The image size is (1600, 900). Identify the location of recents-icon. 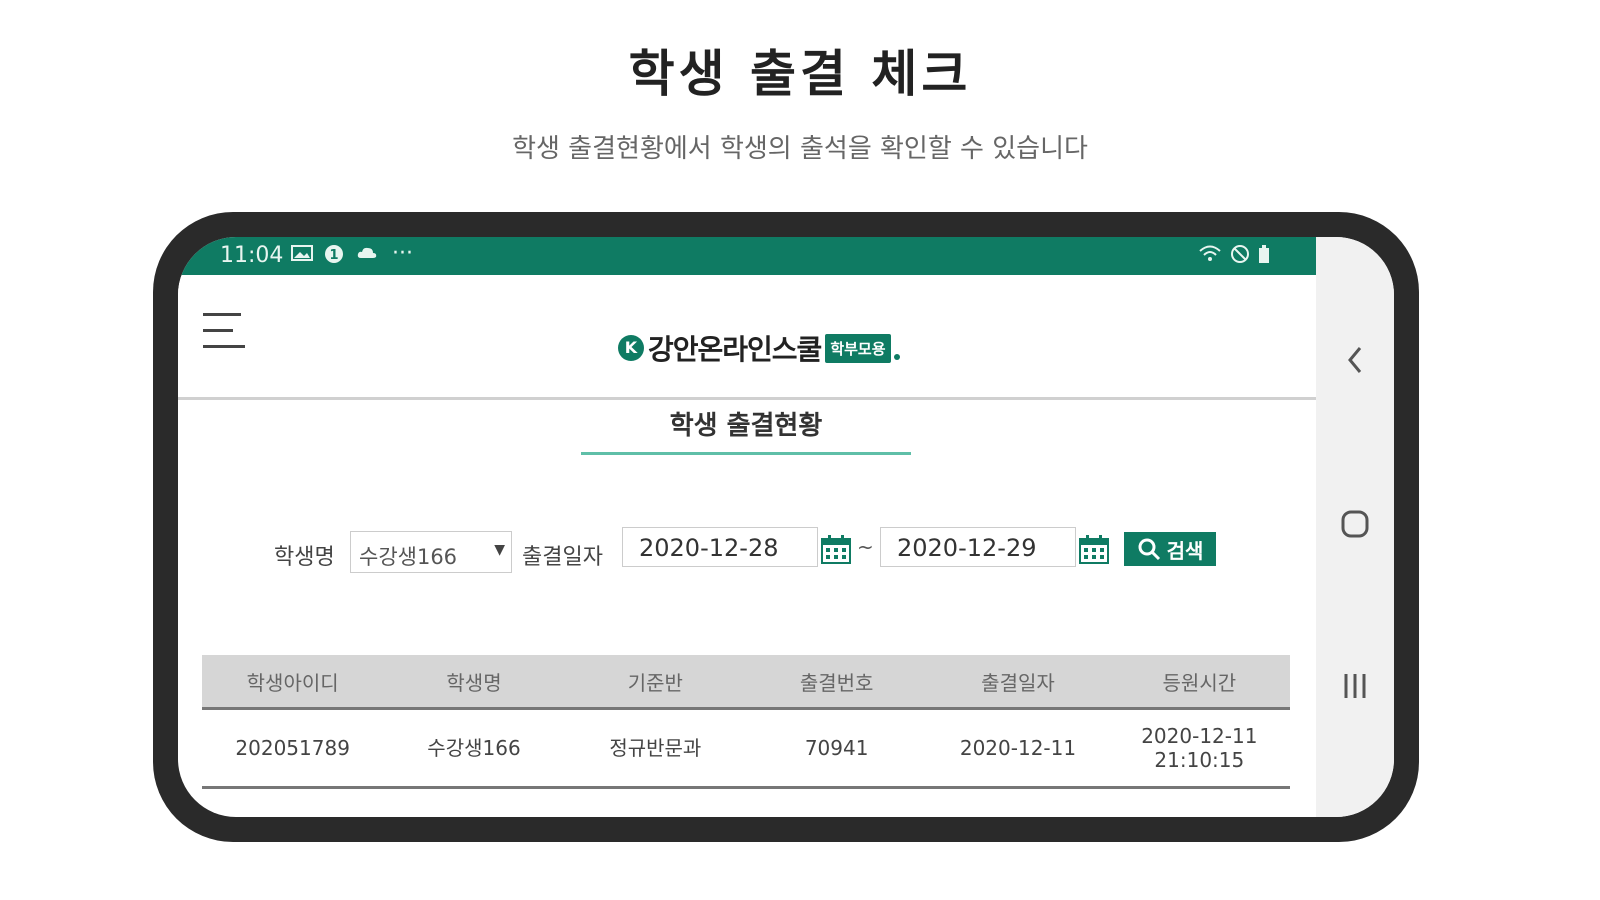
(1355, 688).